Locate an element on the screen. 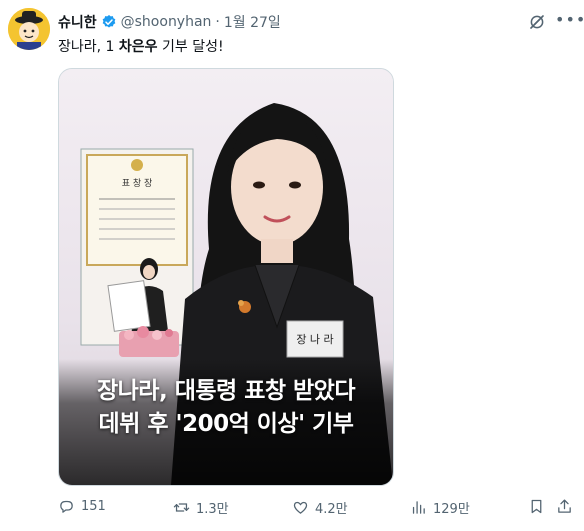  avatar-illustration is located at coordinates (29, 29).